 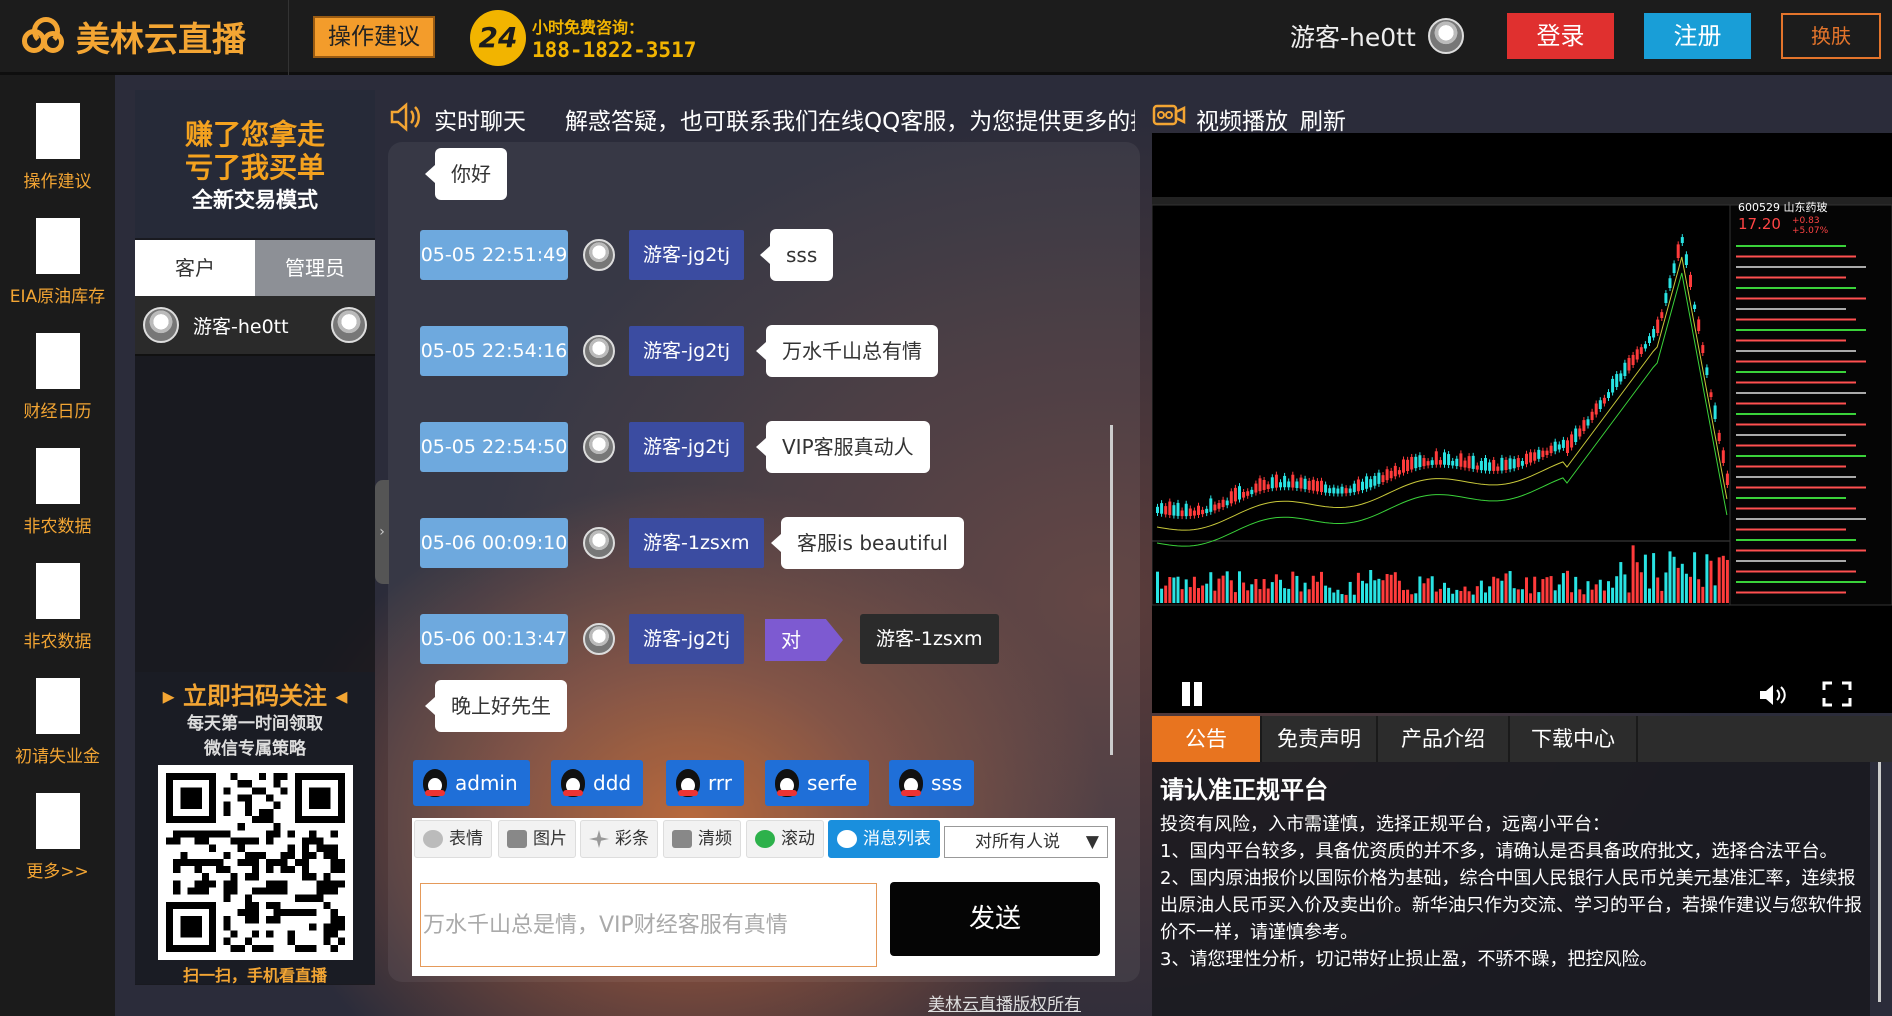 What do you see at coordinates (1773, 695) in the screenshot?
I see `volume-icon` at bounding box center [1773, 695].